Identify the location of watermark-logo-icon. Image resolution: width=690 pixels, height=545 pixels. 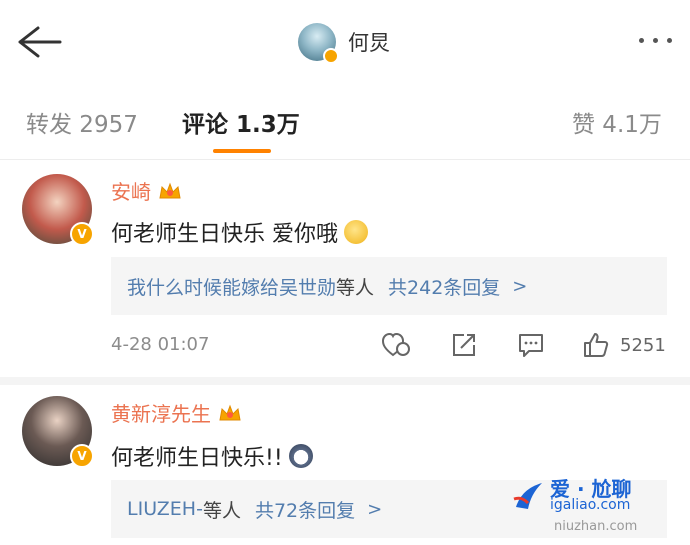
(527, 496).